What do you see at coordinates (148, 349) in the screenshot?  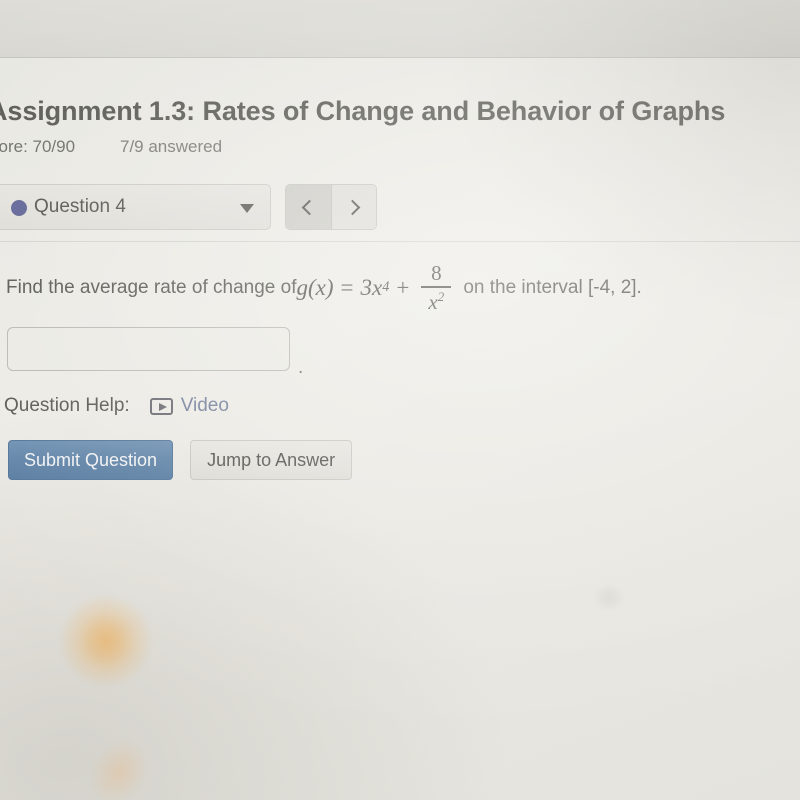 I see `answer-input` at bounding box center [148, 349].